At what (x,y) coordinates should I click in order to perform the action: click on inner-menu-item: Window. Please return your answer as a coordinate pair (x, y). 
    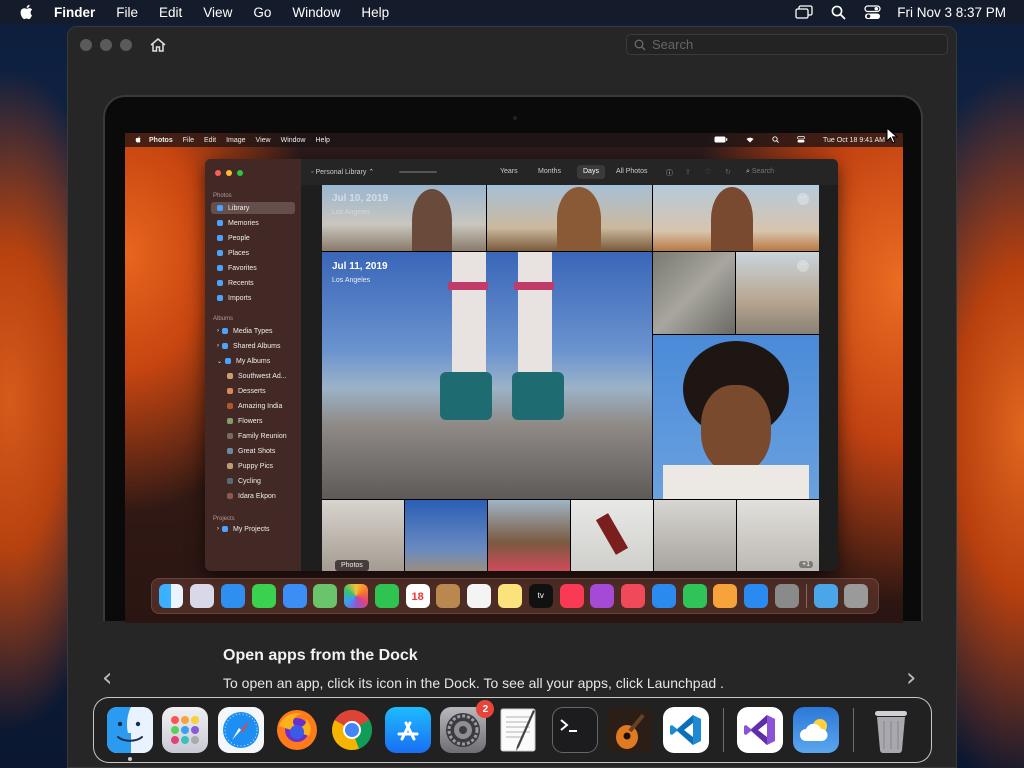
    Looking at the image, I should click on (293, 140).